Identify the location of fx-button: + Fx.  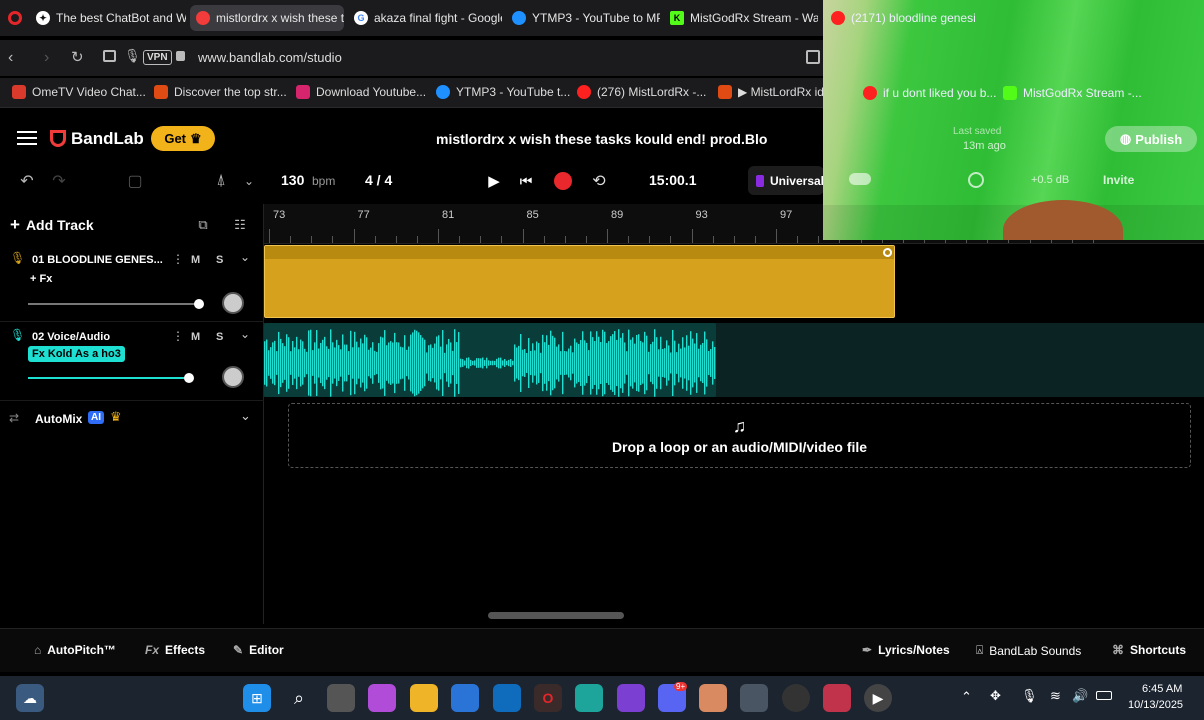
(41, 279).